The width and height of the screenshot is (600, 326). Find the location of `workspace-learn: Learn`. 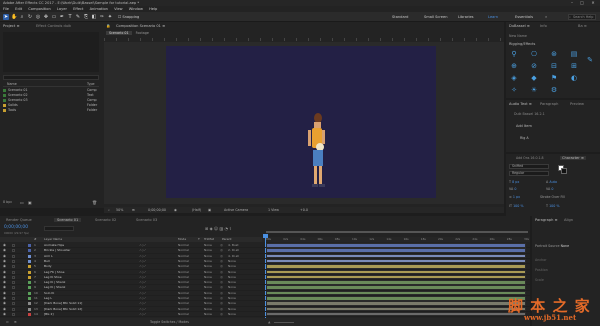

workspace-learn: Learn is located at coordinates (493, 17).